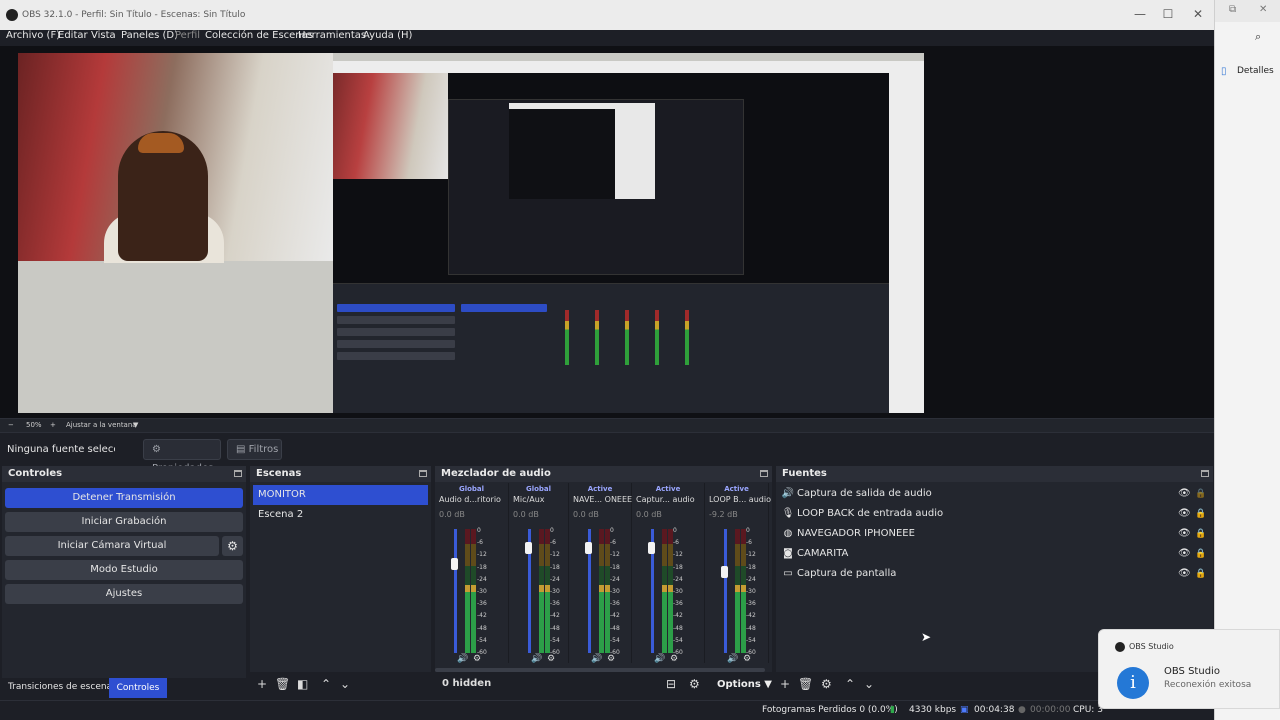  I want to click on search-icon: ⌕, so click(1258, 37).